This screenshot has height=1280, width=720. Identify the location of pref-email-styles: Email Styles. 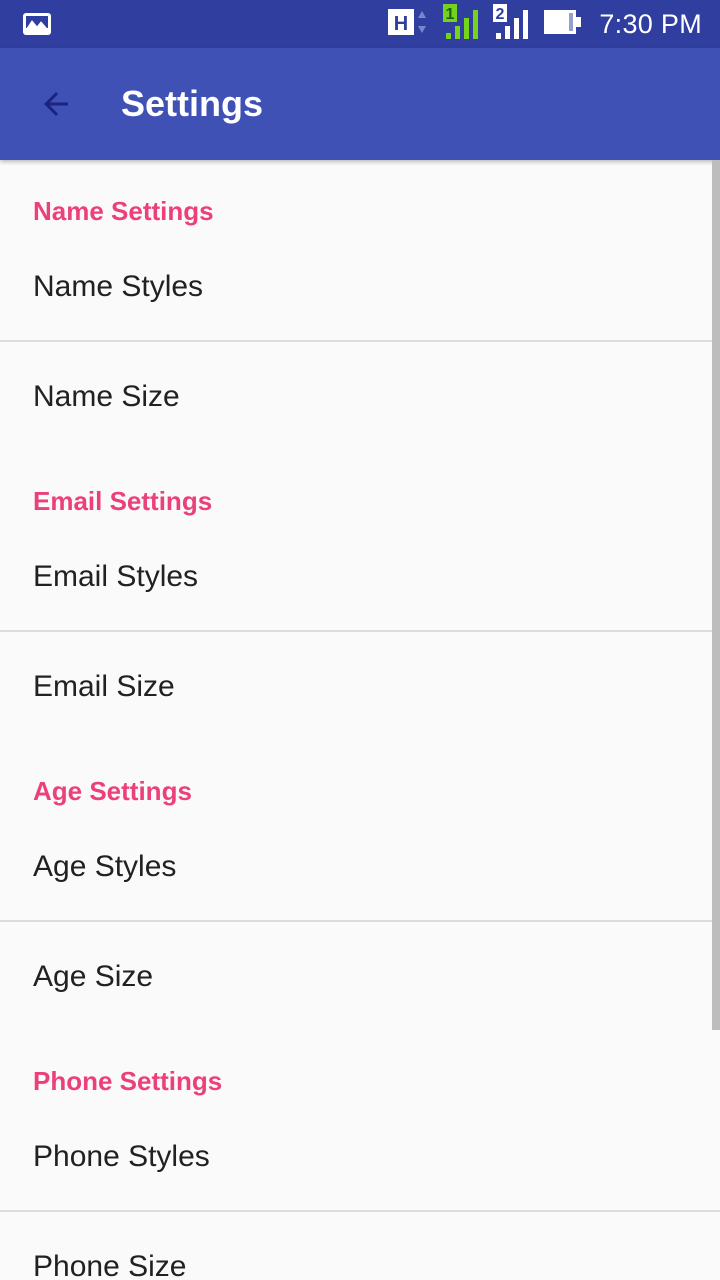
(360, 576).